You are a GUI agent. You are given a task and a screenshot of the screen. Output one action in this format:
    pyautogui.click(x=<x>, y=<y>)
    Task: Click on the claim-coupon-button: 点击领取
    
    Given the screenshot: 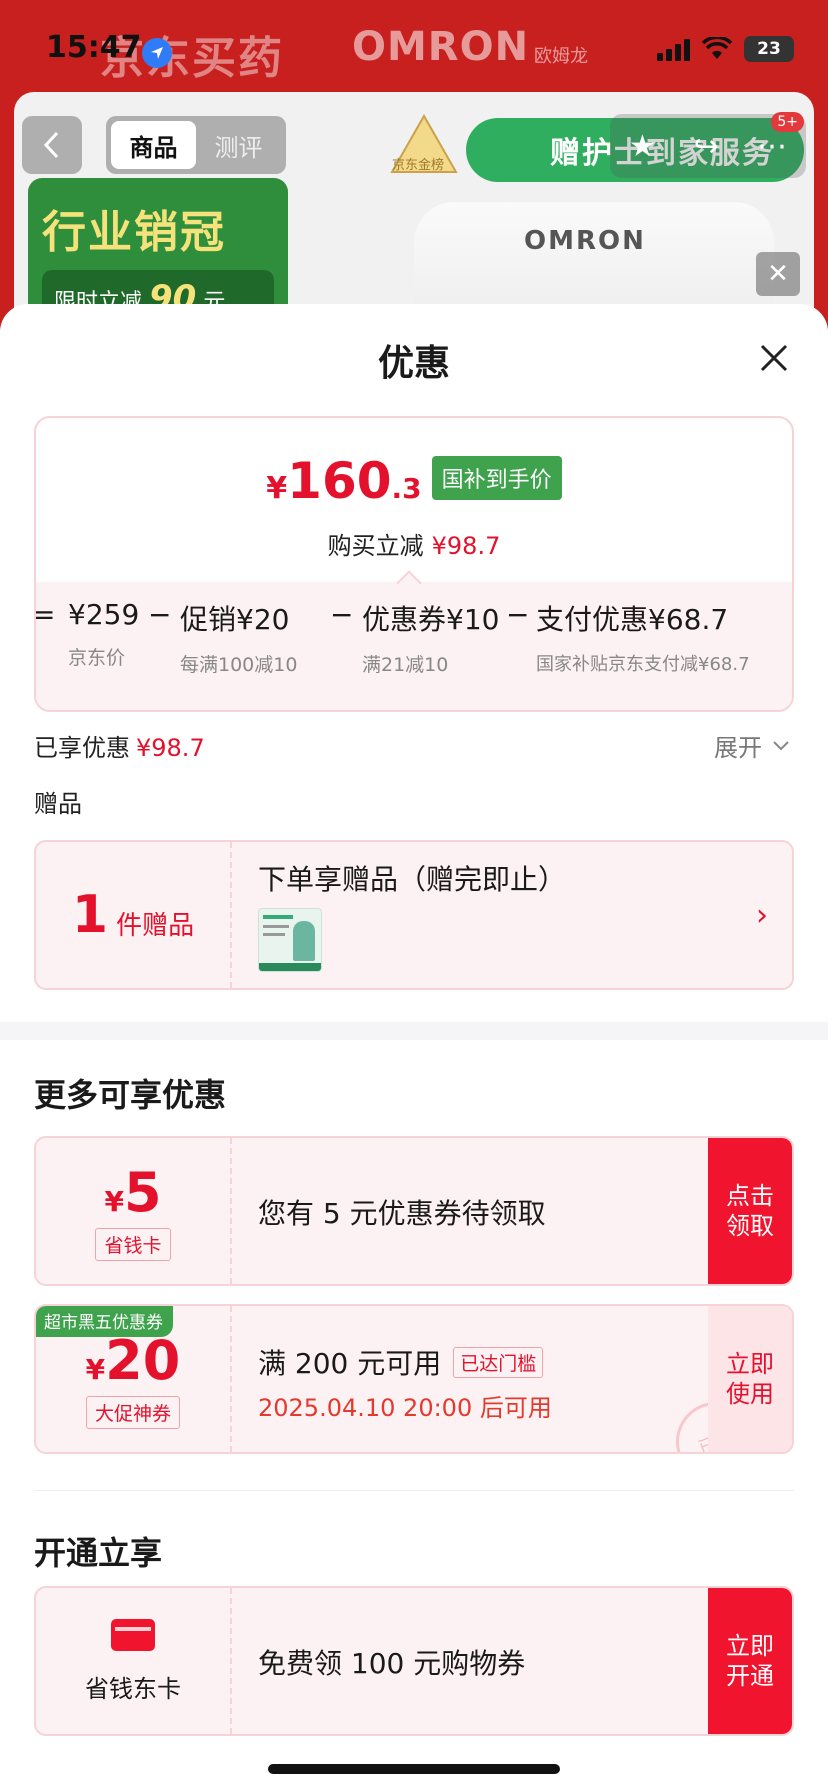 What is the action you would take?
    pyautogui.click(x=750, y=1211)
    